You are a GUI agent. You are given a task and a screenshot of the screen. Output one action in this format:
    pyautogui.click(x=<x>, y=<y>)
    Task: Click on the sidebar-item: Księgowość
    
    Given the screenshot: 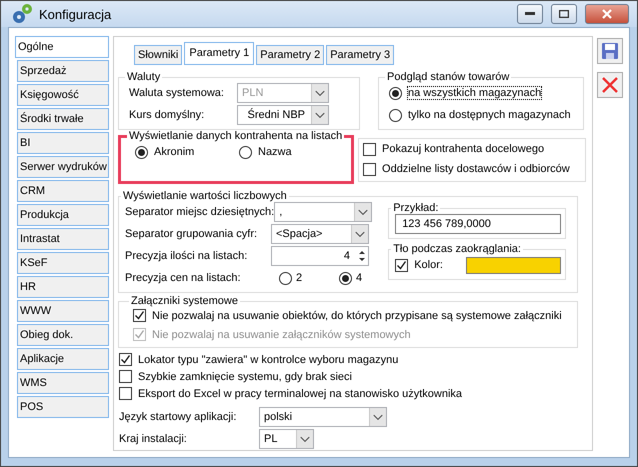 What is the action you would take?
    pyautogui.click(x=63, y=95)
    